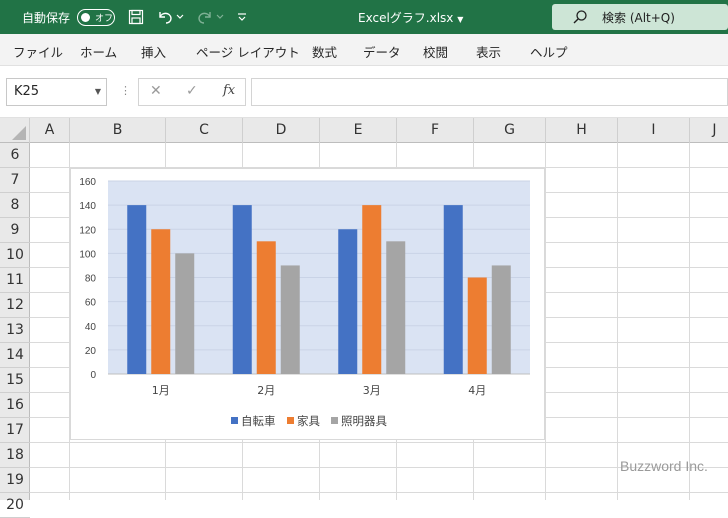  I want to click on tab-page-layout: ページ レイアウト, so click(248, 51).